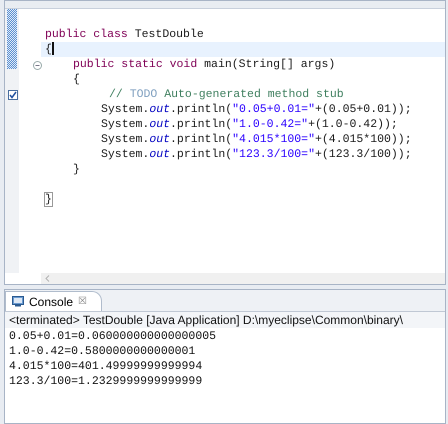 The width and height of the screenshot is (448, 424). I want to click on monitor-icon, so click(18, 301).